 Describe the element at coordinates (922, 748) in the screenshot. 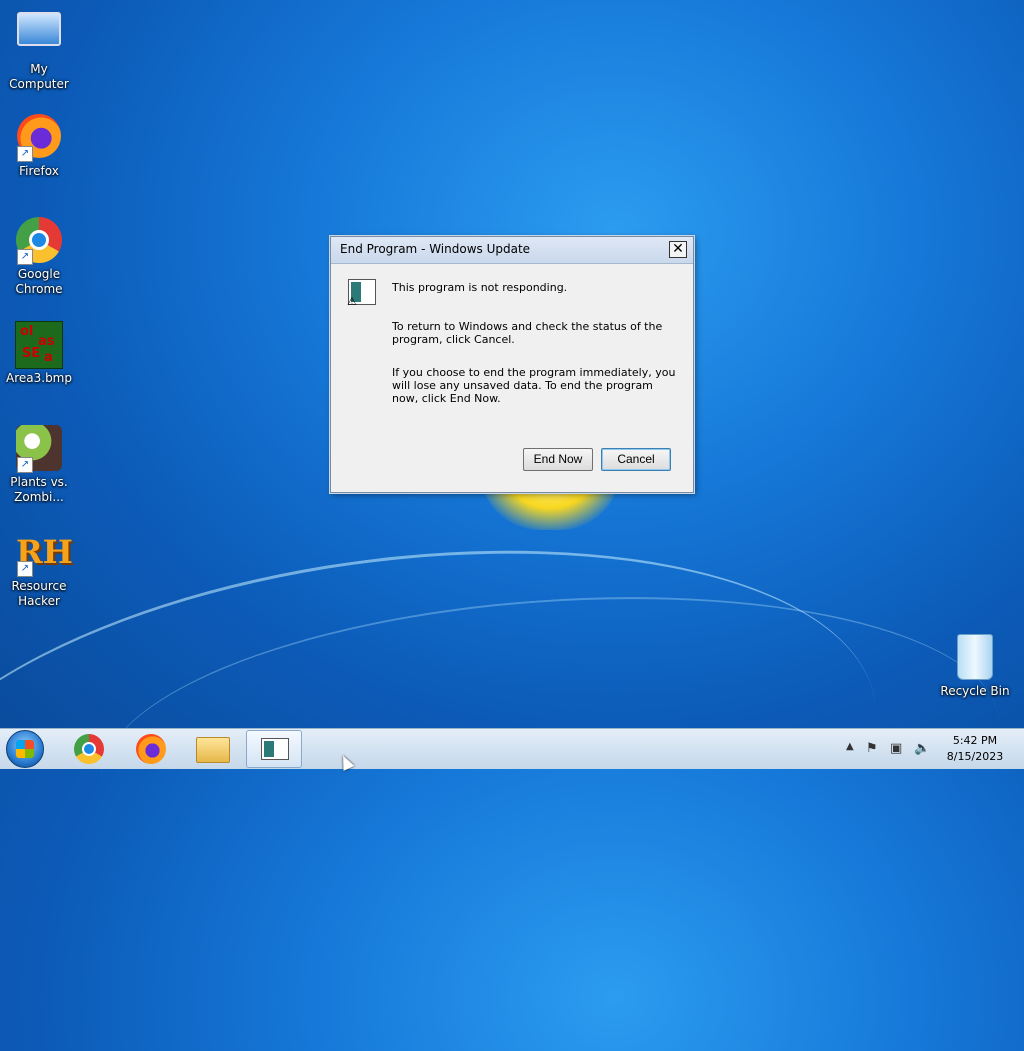

I see `volume-muted-icon: 🔈` at that location.